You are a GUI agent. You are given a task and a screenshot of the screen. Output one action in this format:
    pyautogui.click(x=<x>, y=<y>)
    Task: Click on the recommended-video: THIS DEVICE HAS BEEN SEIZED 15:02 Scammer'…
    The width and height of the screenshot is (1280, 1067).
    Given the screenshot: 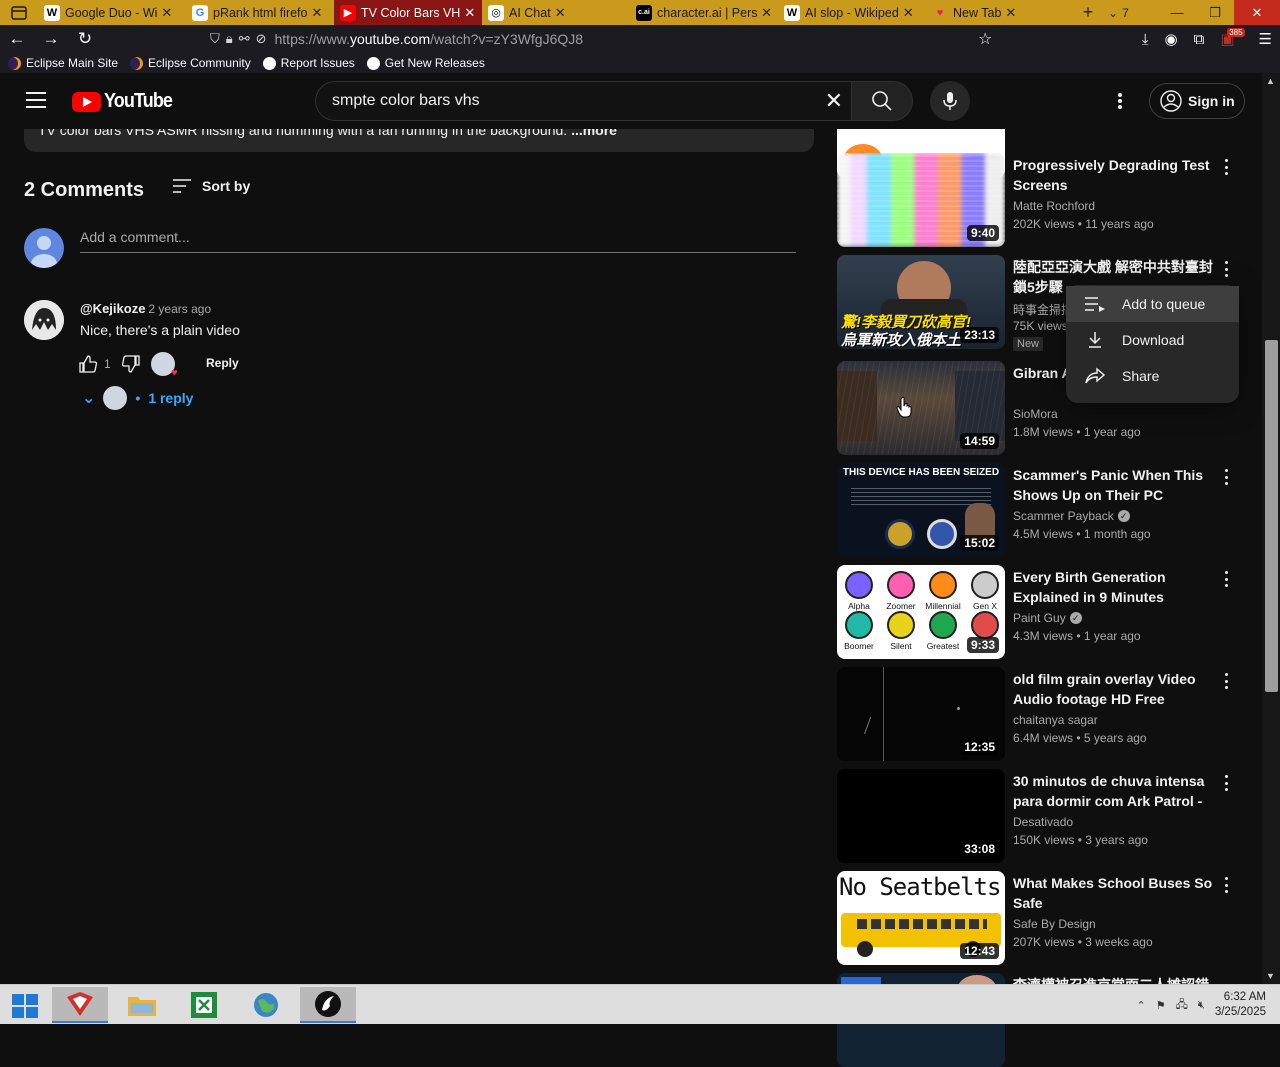 What is the action you would take?
    pyautogui.click(x=1037, y=510)
    